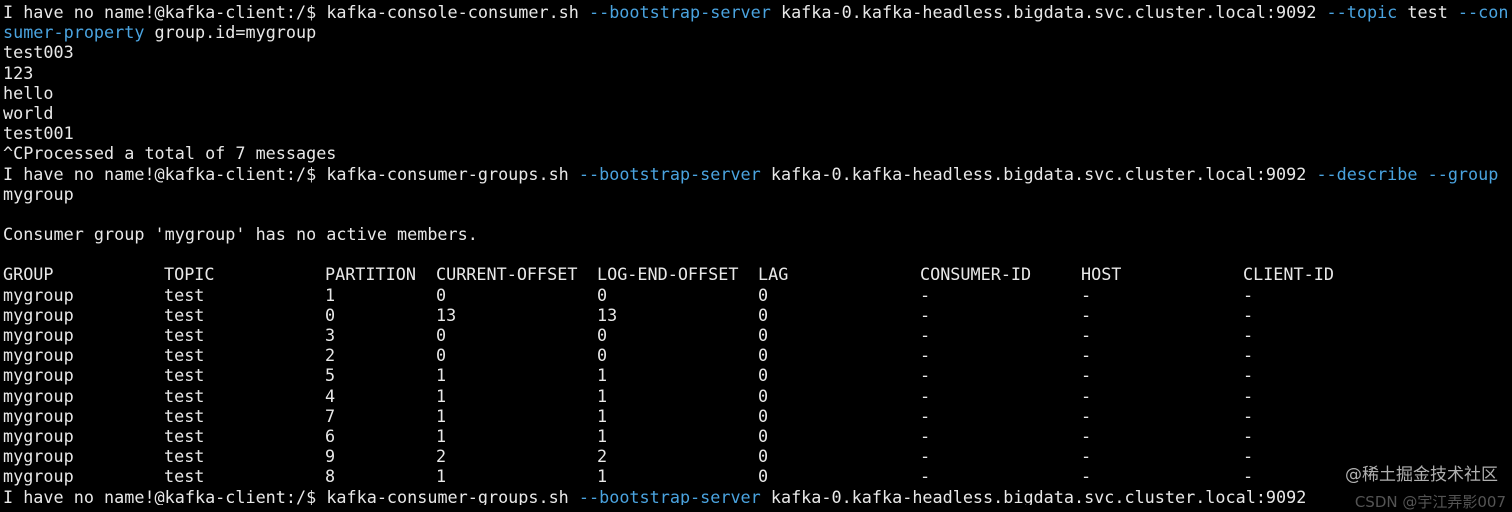  Describe the element at coordinates (1288, 274) in the screenshot. I see `header-client-id: CLIENT-ID` at that location.